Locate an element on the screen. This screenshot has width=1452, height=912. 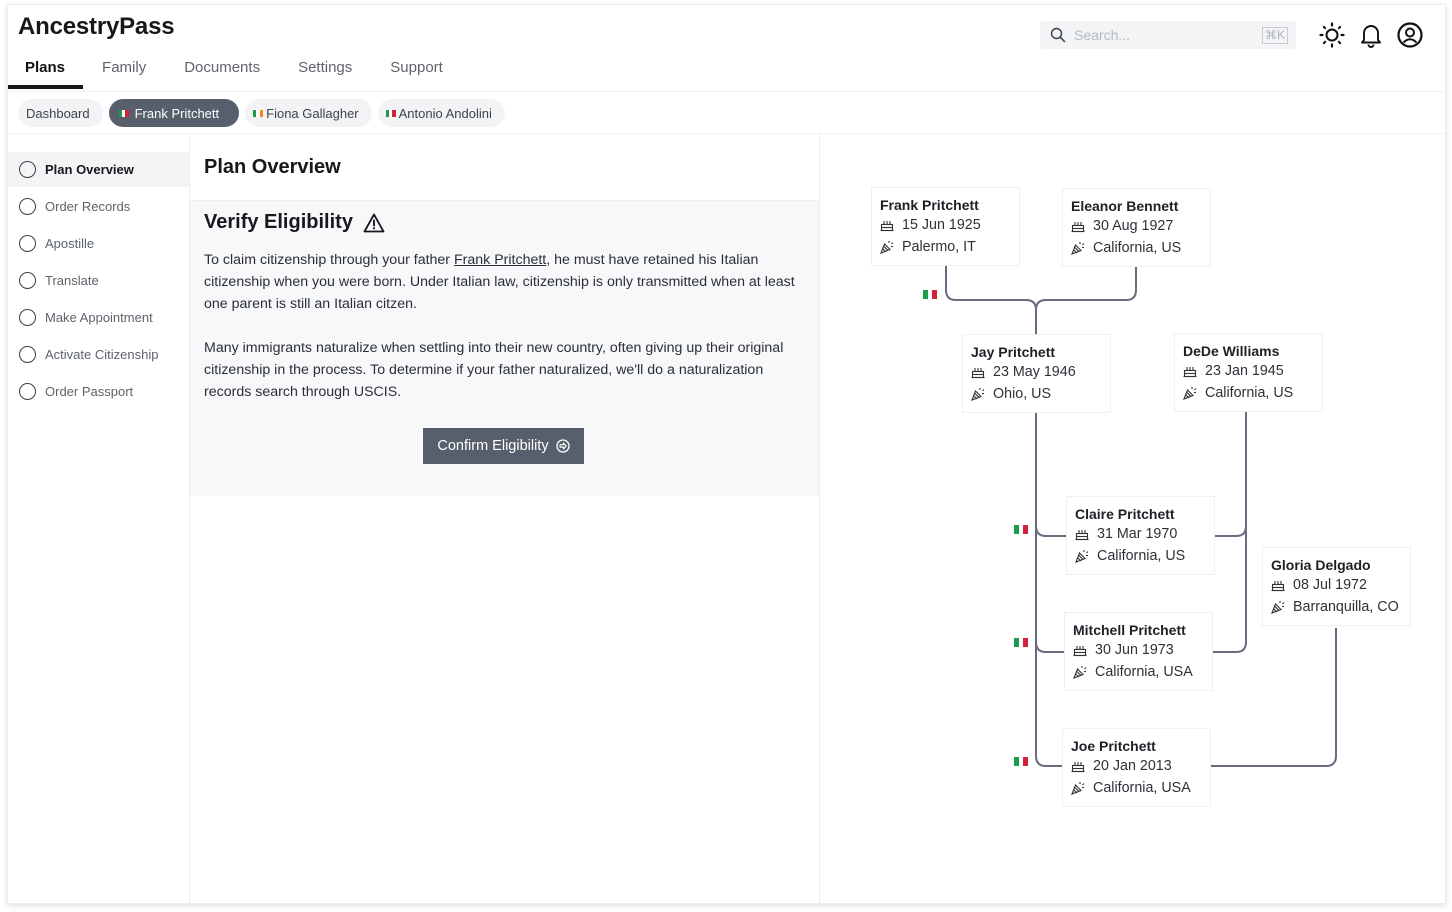
birth-date: 23 May 1946 is located at coordinates (1034, 372).